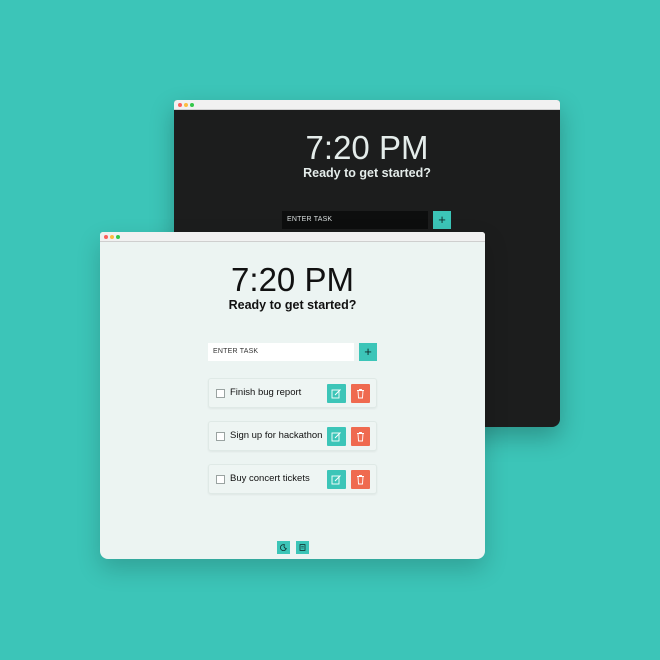  I want to click on task-item: Finish bug report, so click(292, 393).